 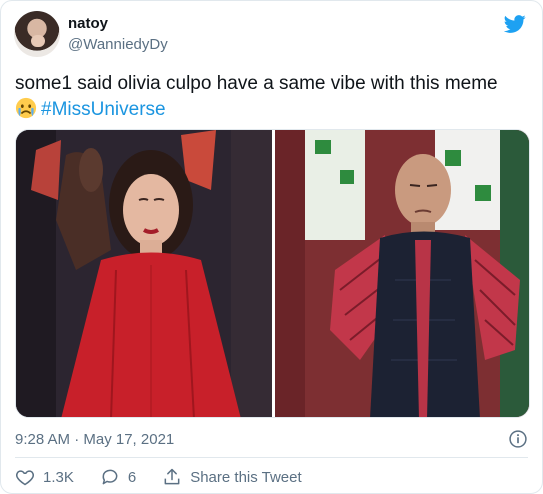 What do you see at coordinates (132, 477) in the screenshot?
I see `reply-count: 6` at bounding box center [132, 477].